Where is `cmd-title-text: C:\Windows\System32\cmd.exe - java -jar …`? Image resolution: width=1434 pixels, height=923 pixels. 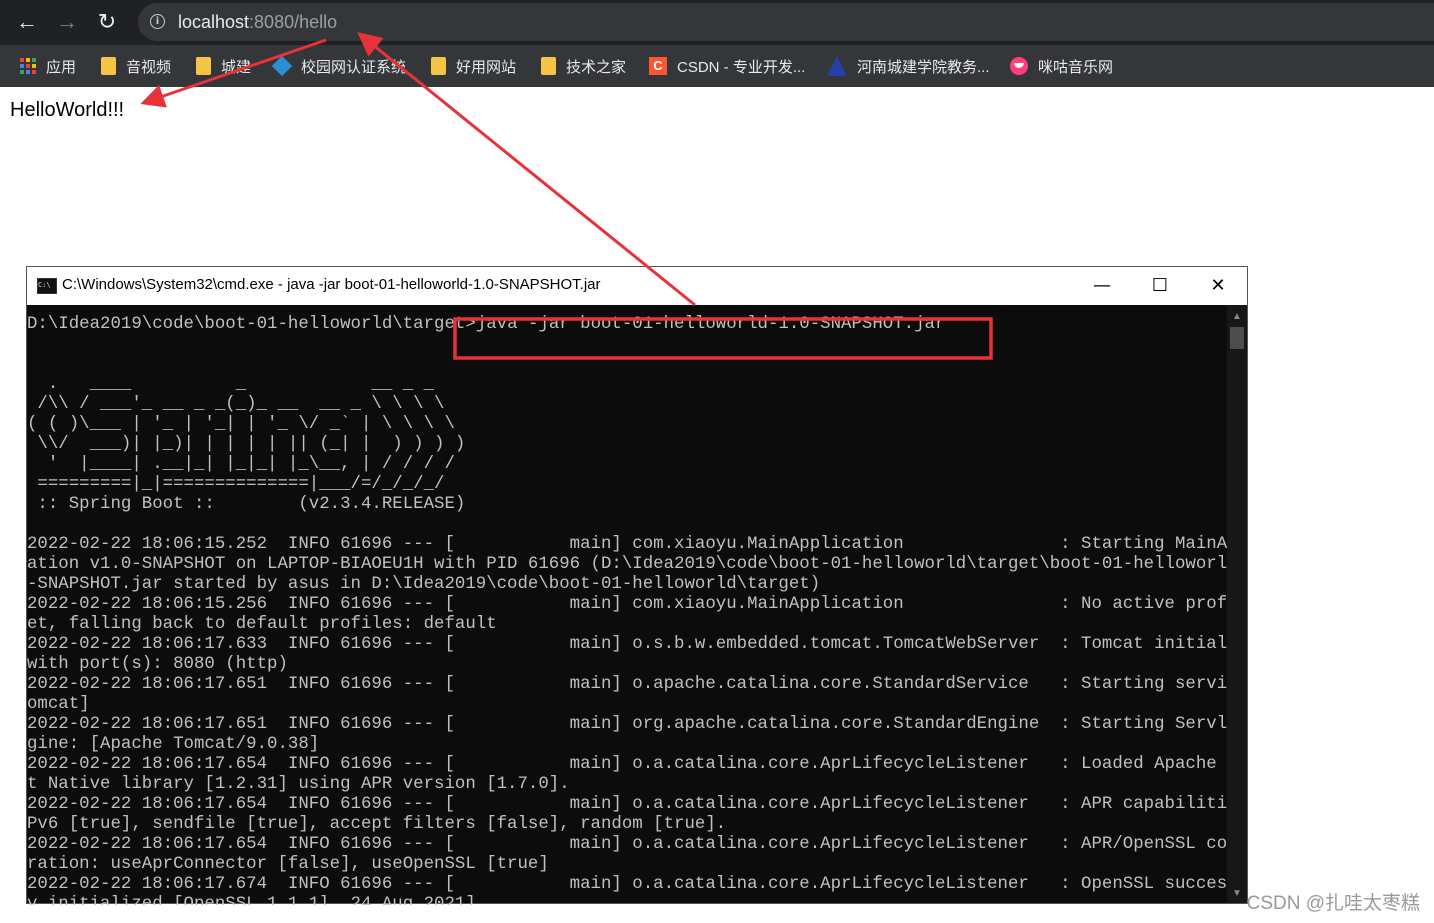 cmd-title-text: C:\Windows\System32\cmd.exe - java -jar … is located at coordinates (331, 284).